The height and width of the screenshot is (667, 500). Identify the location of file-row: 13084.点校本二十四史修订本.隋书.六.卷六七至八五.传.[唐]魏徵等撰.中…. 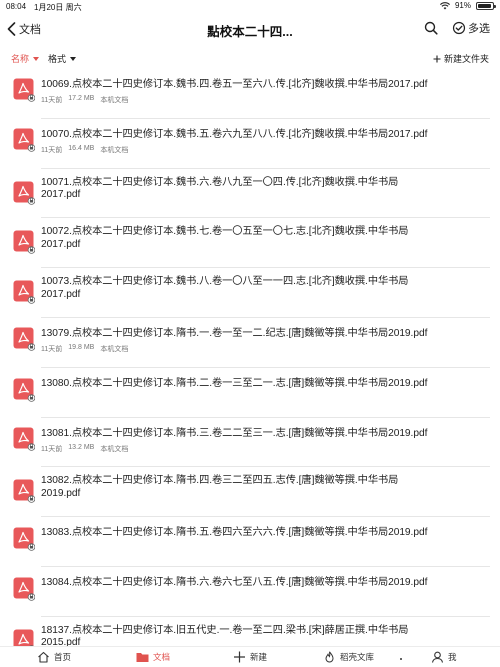
(250, 592).